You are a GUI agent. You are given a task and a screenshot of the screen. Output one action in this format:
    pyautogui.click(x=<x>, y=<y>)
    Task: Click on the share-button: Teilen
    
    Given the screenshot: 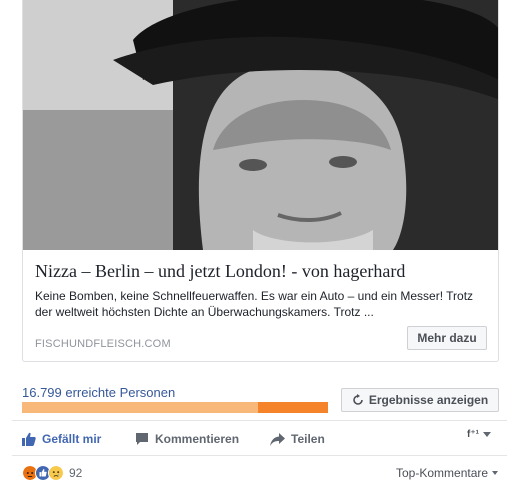 What is the action you would take?
    pyautogui.click(x=297, y=439)
    